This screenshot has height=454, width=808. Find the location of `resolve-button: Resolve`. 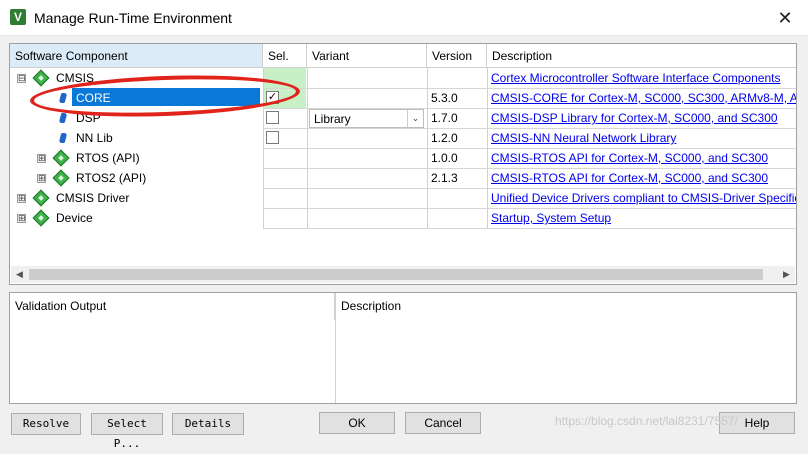

resolve-button: Resolve is located at coordinates (46, 424).